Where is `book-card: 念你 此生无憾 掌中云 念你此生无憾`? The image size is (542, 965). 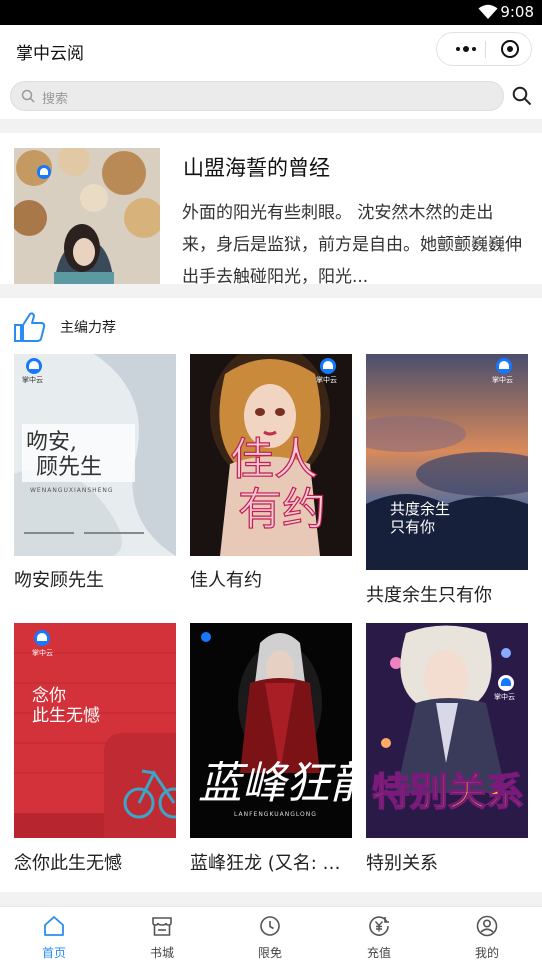
book-card: 念你 此生无憾 掌中云 念你此生无憾 is located at coordinates (95, 750).